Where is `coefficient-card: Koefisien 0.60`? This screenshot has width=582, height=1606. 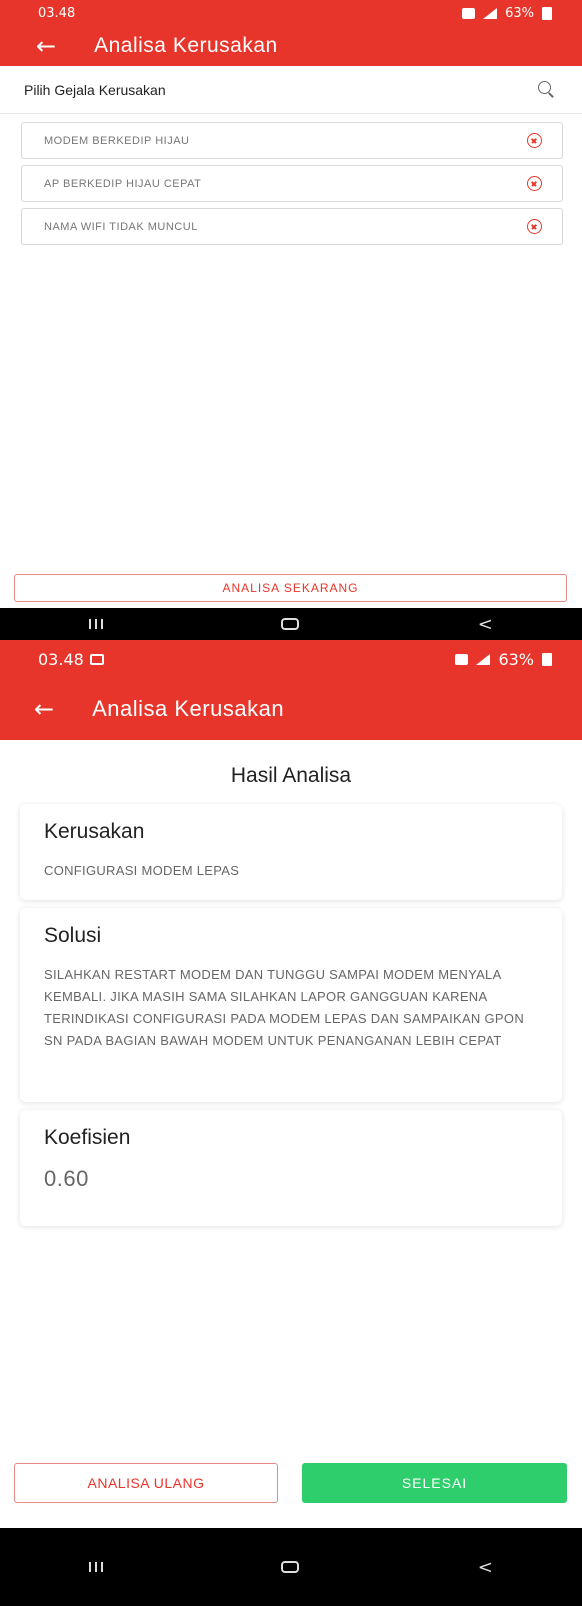
coefficient-card: Koefisien 0.60 is located at coordinates (291, 1168).